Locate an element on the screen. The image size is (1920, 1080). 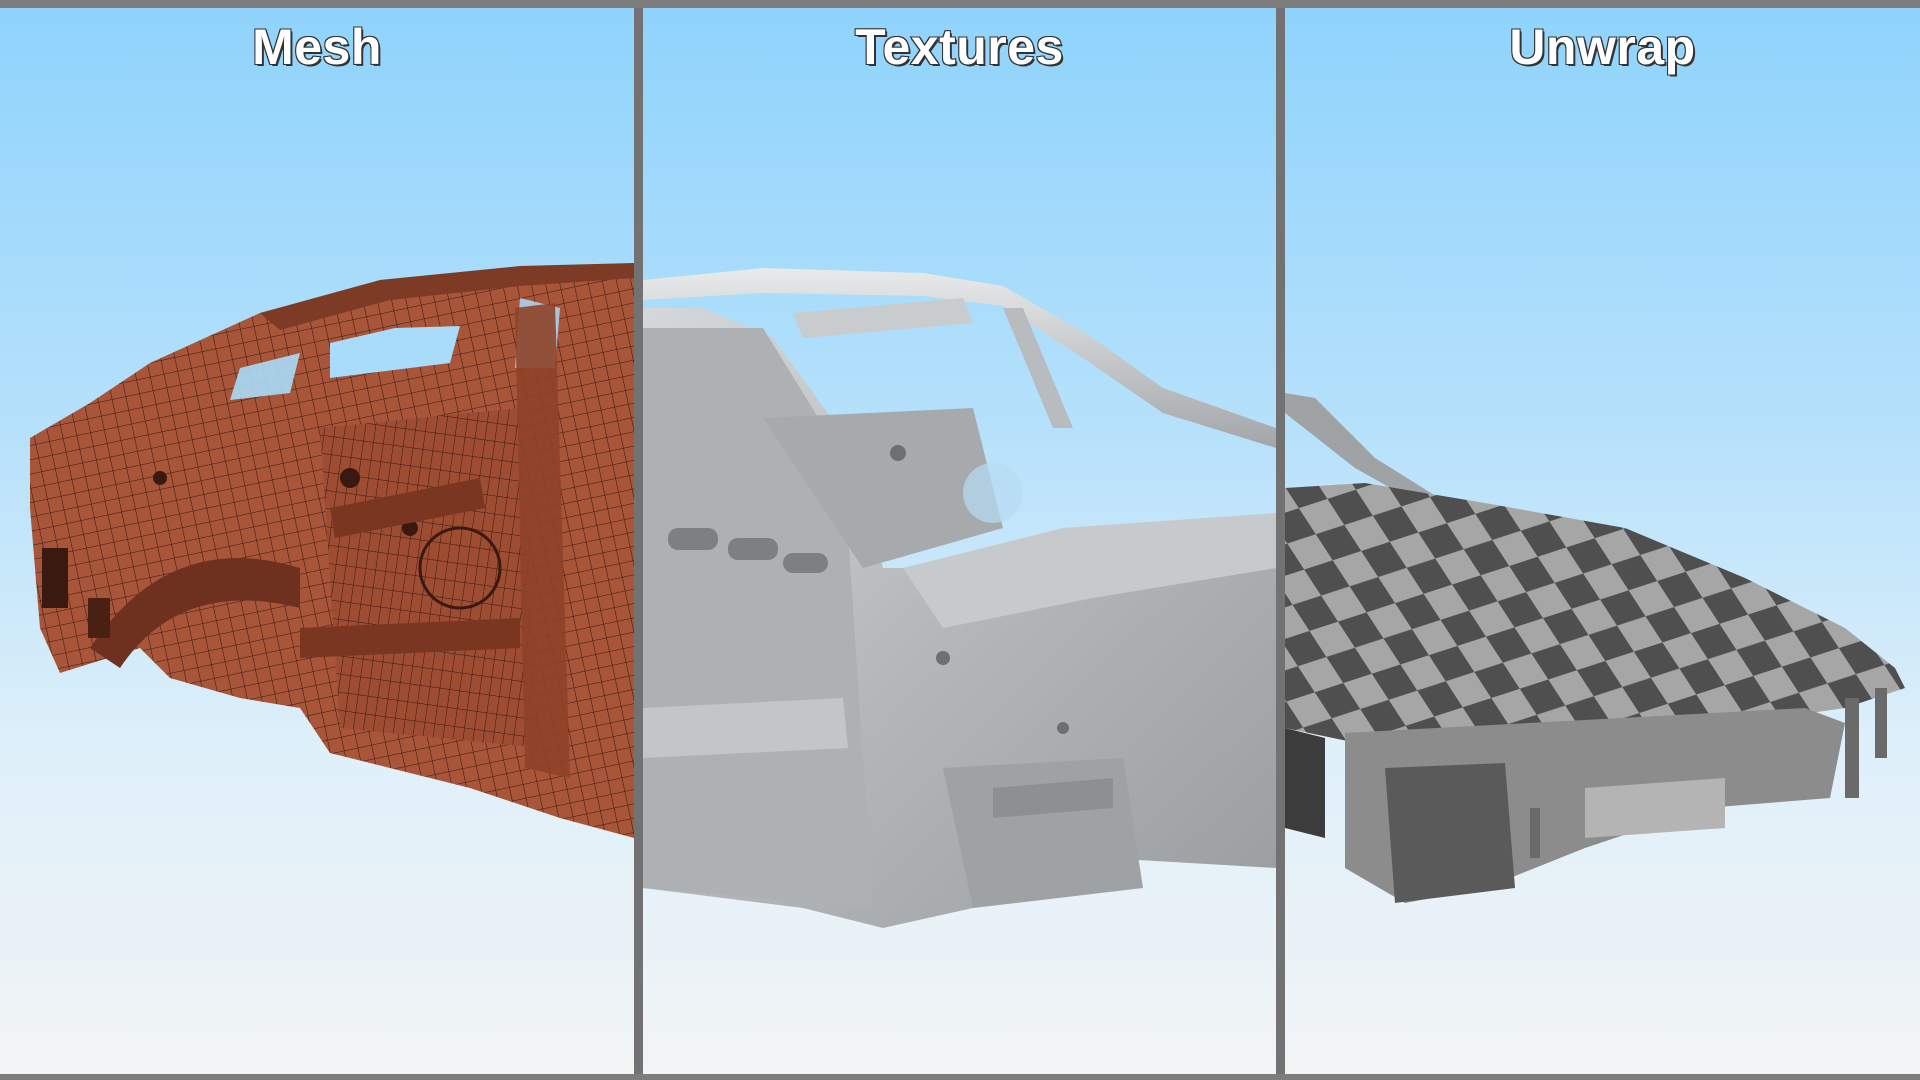
mesh-label: Mesh is located at coordinates (316, 47).